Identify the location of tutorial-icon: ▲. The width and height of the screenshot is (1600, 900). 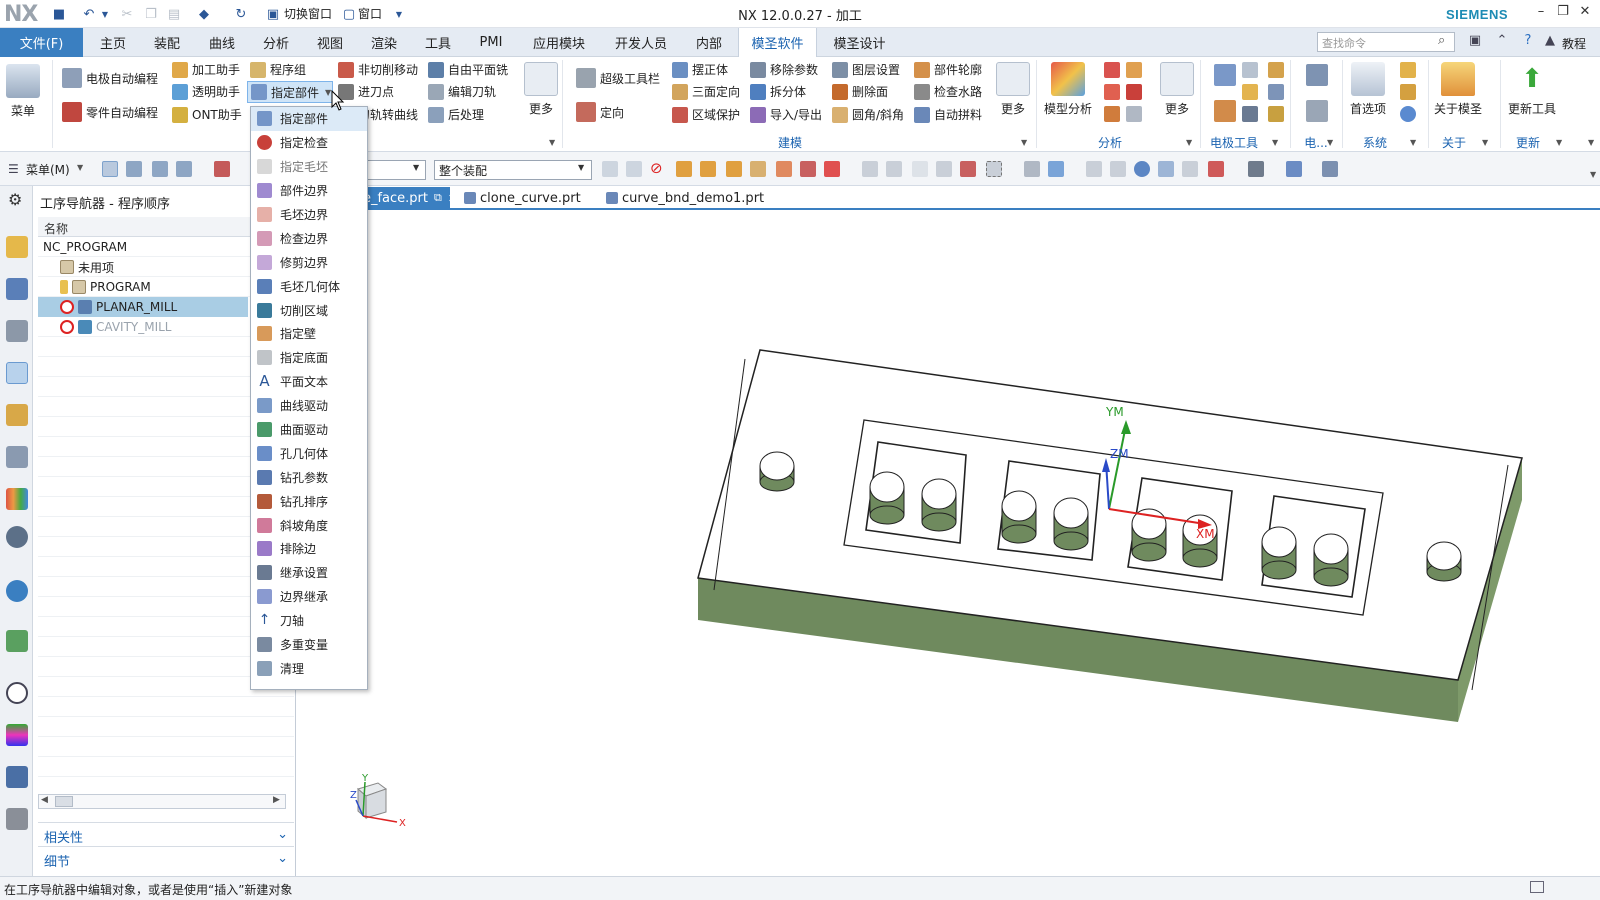
(1550, 42).